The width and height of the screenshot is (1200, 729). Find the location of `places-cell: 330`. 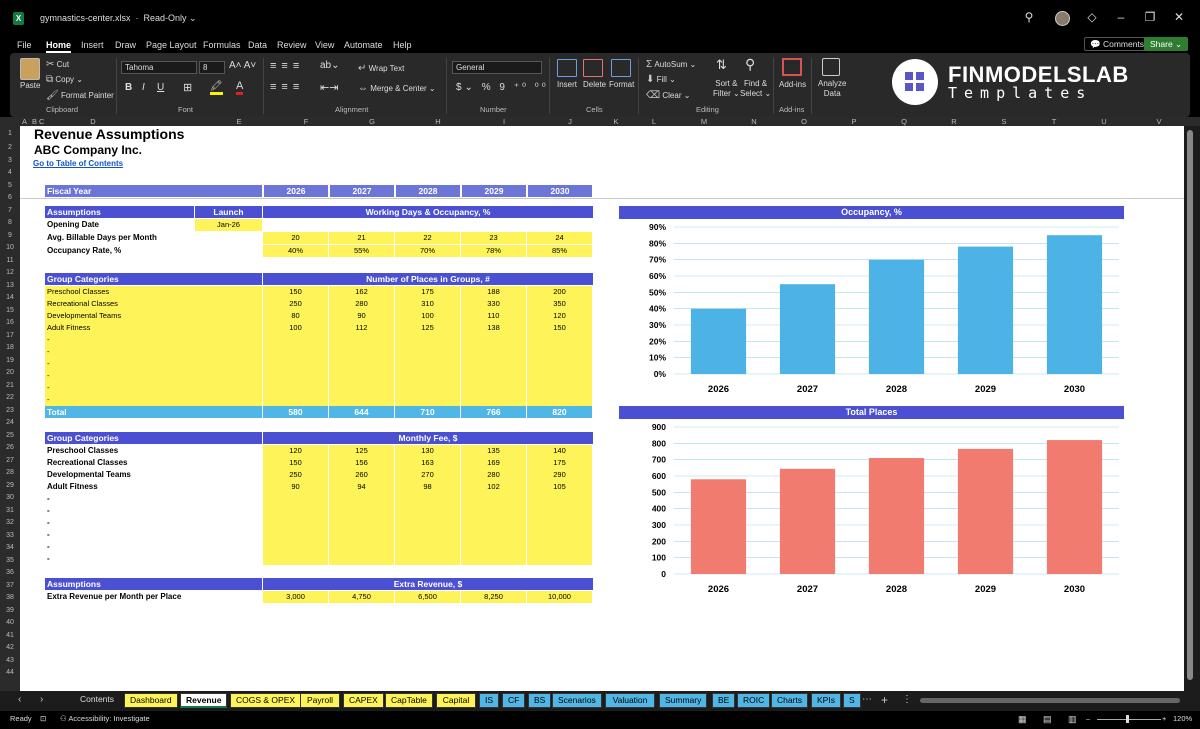

places-cell: 330 is located at coordinates (493, 304).